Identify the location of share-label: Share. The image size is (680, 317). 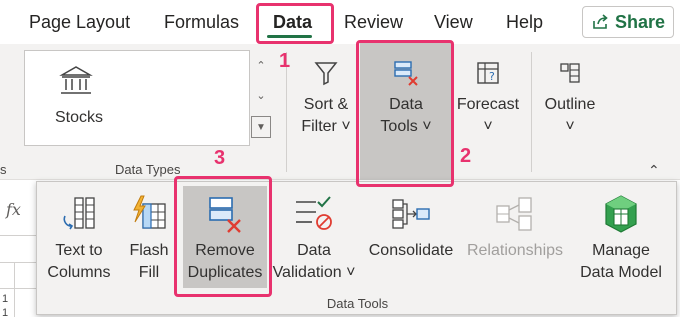
(640, 21).